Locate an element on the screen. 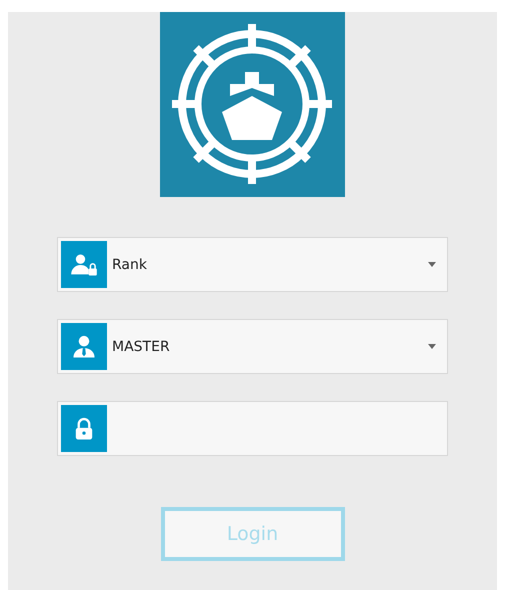  dropdown-field: MASTER is located at coordinates (252, 346).